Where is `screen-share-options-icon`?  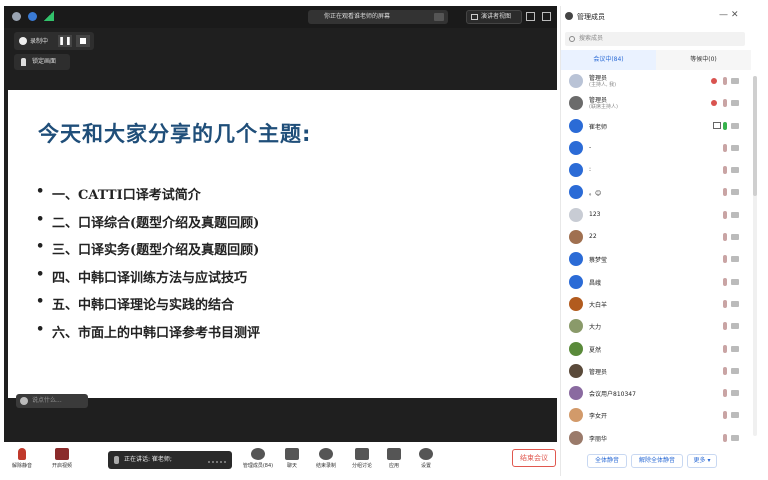 screen-share-options-icon is located at coordinates (439, 17).